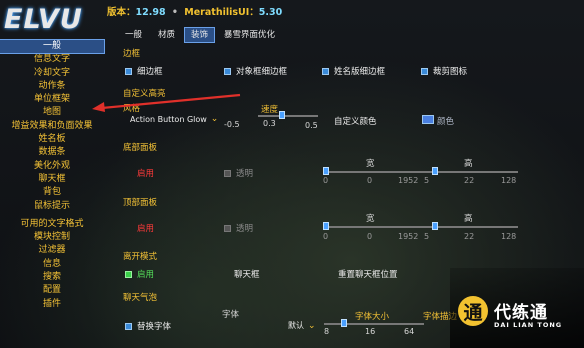 This screenshot has width=584, height=348. What do you see at coordinates (221, 12) in the screenshot?
I see `plugin-label: MerathilisUI：` at bounding box center [221, 12].